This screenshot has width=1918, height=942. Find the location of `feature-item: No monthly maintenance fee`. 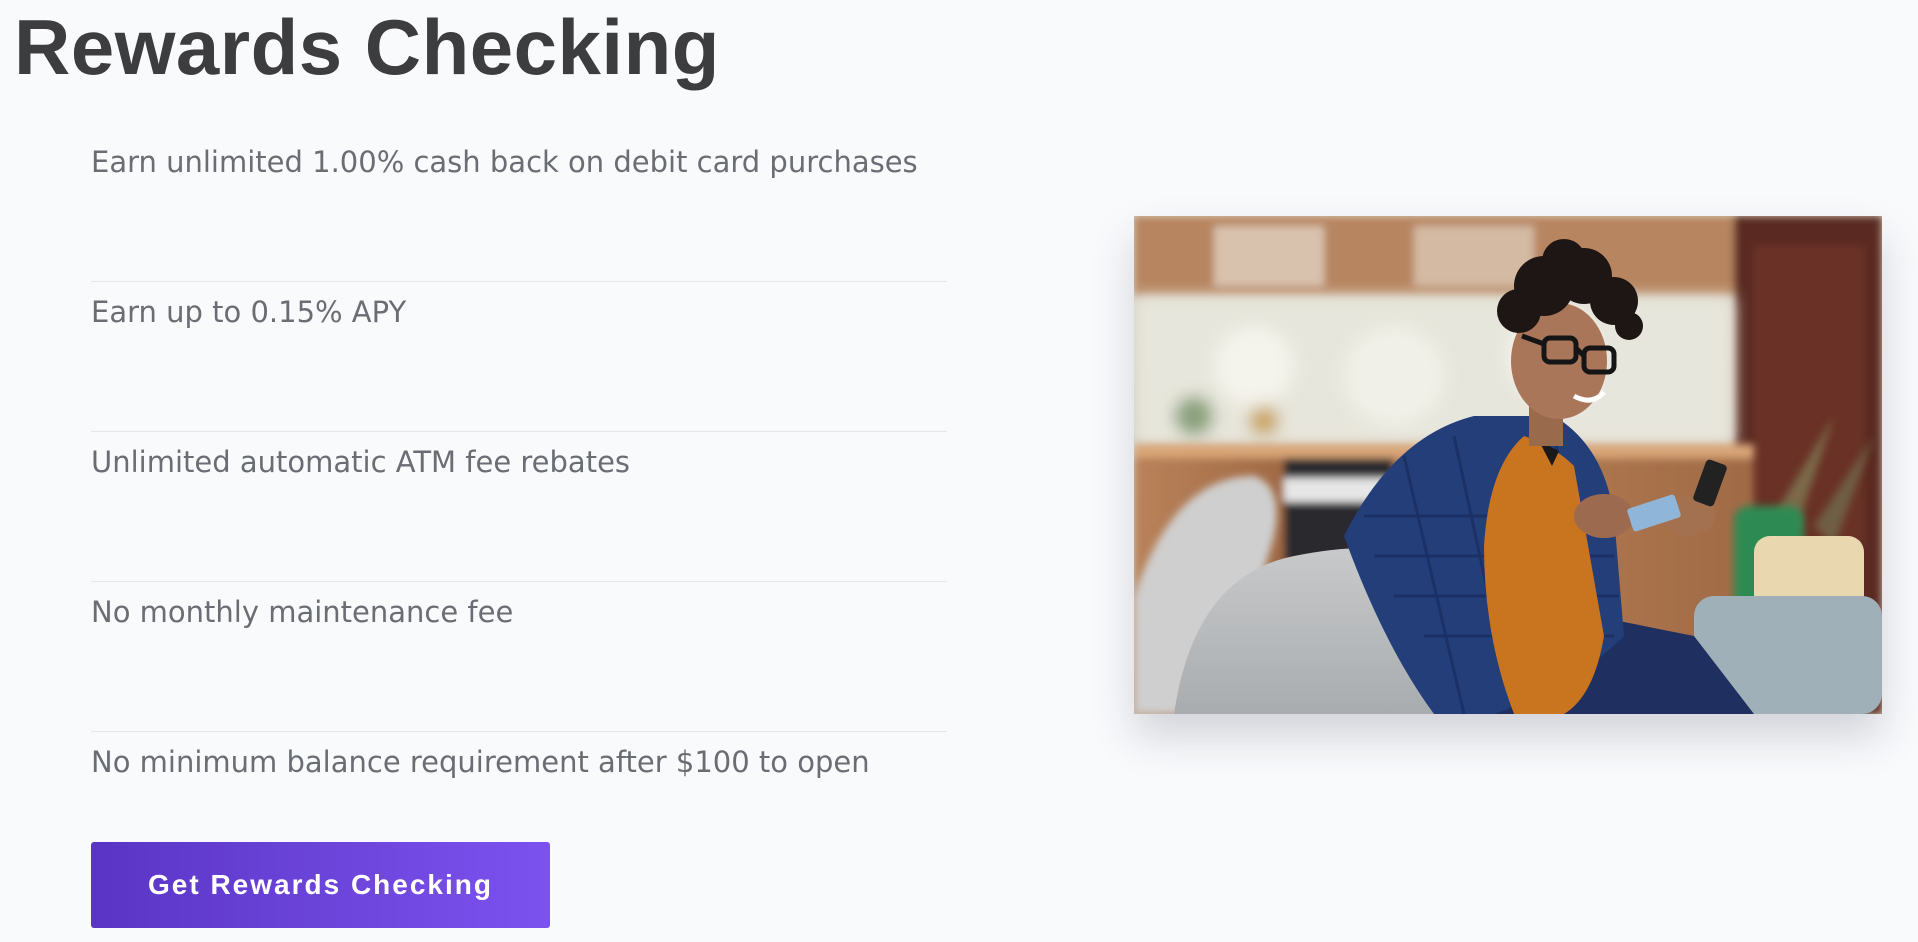

feature-item: No monthly maintenance fee is located at coordinates (519, 657).